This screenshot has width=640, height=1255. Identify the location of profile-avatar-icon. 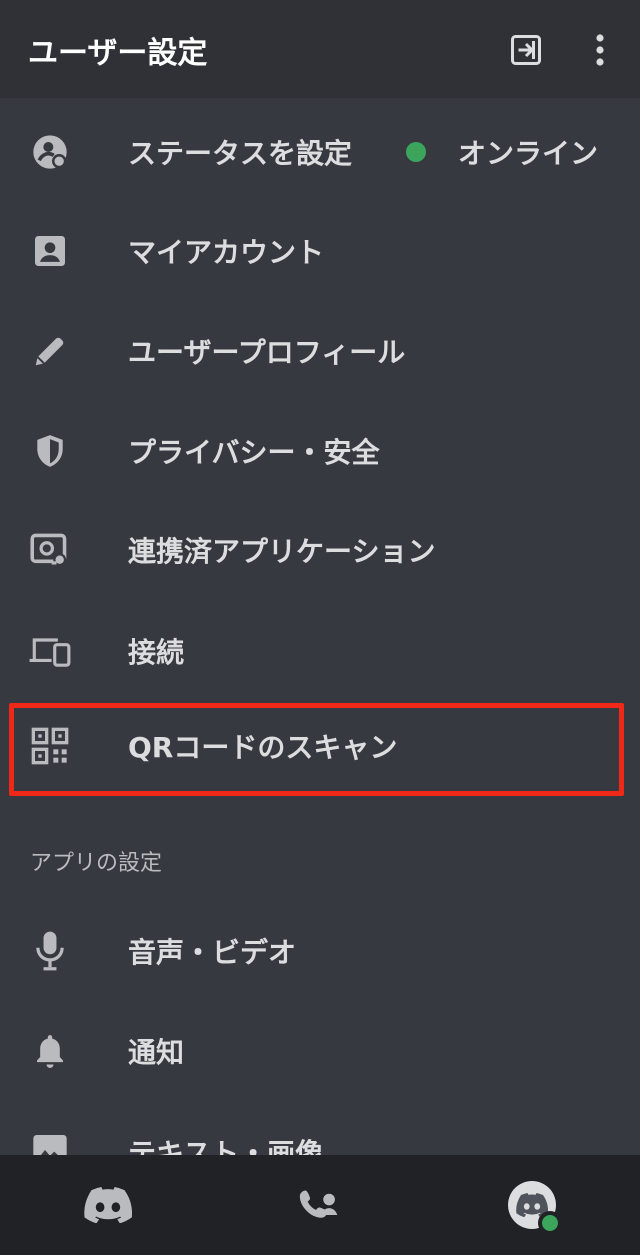
(535, 1208).